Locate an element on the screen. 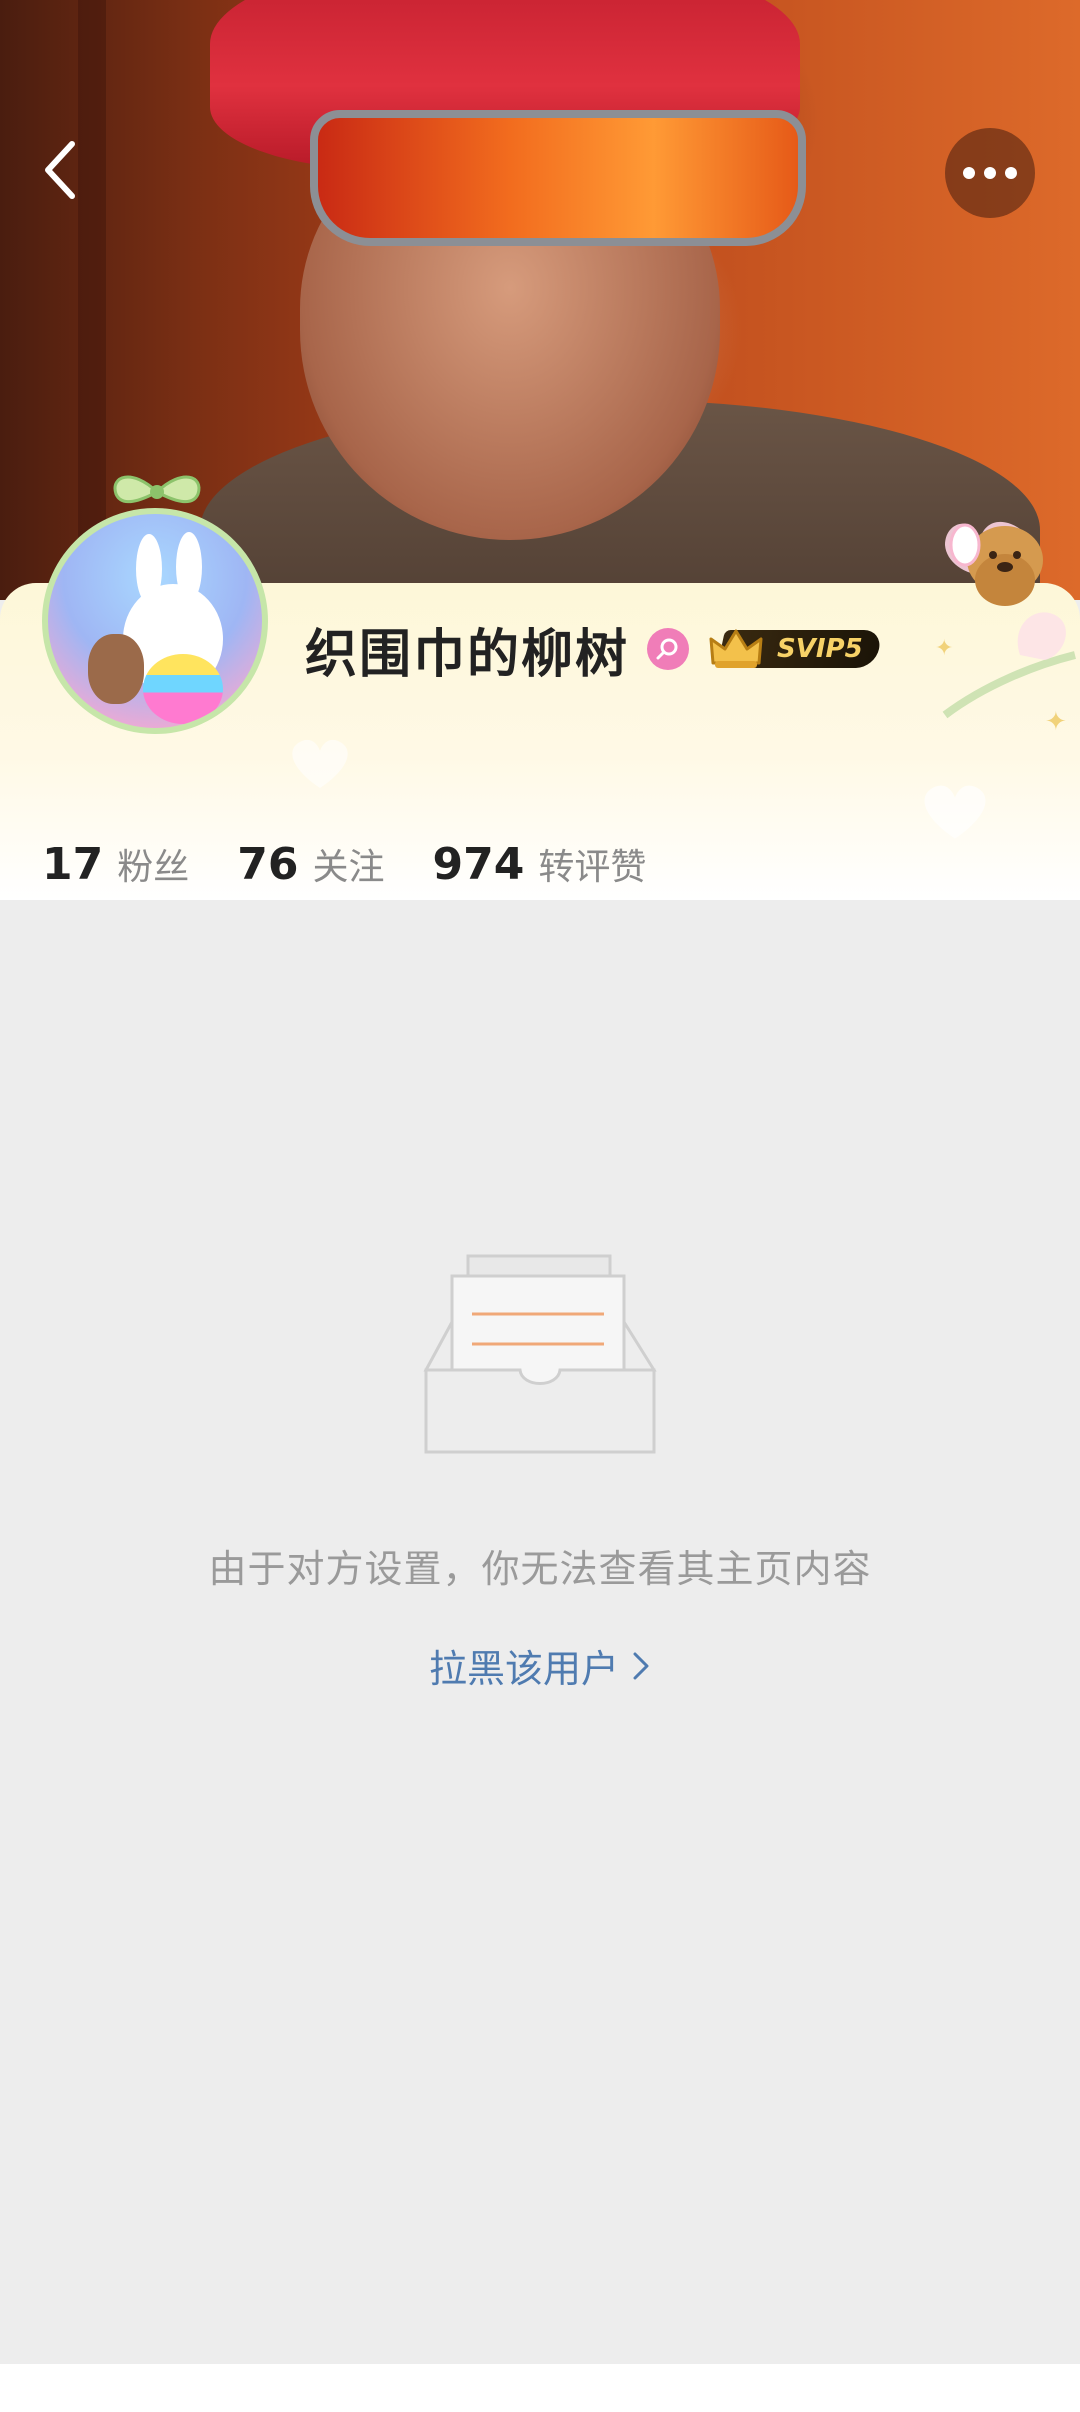 This screenshot has height=2412, width=1080. stat-count: 974 is located at coordinates (478, 864).